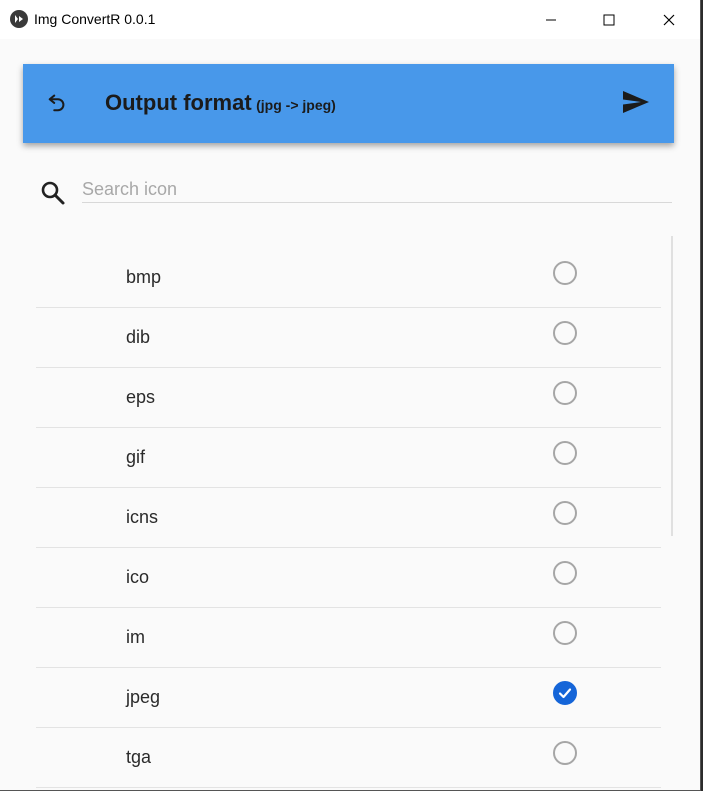 The image size is (703, 791). I want to click on list-item-label: tga, so click(139, 757).